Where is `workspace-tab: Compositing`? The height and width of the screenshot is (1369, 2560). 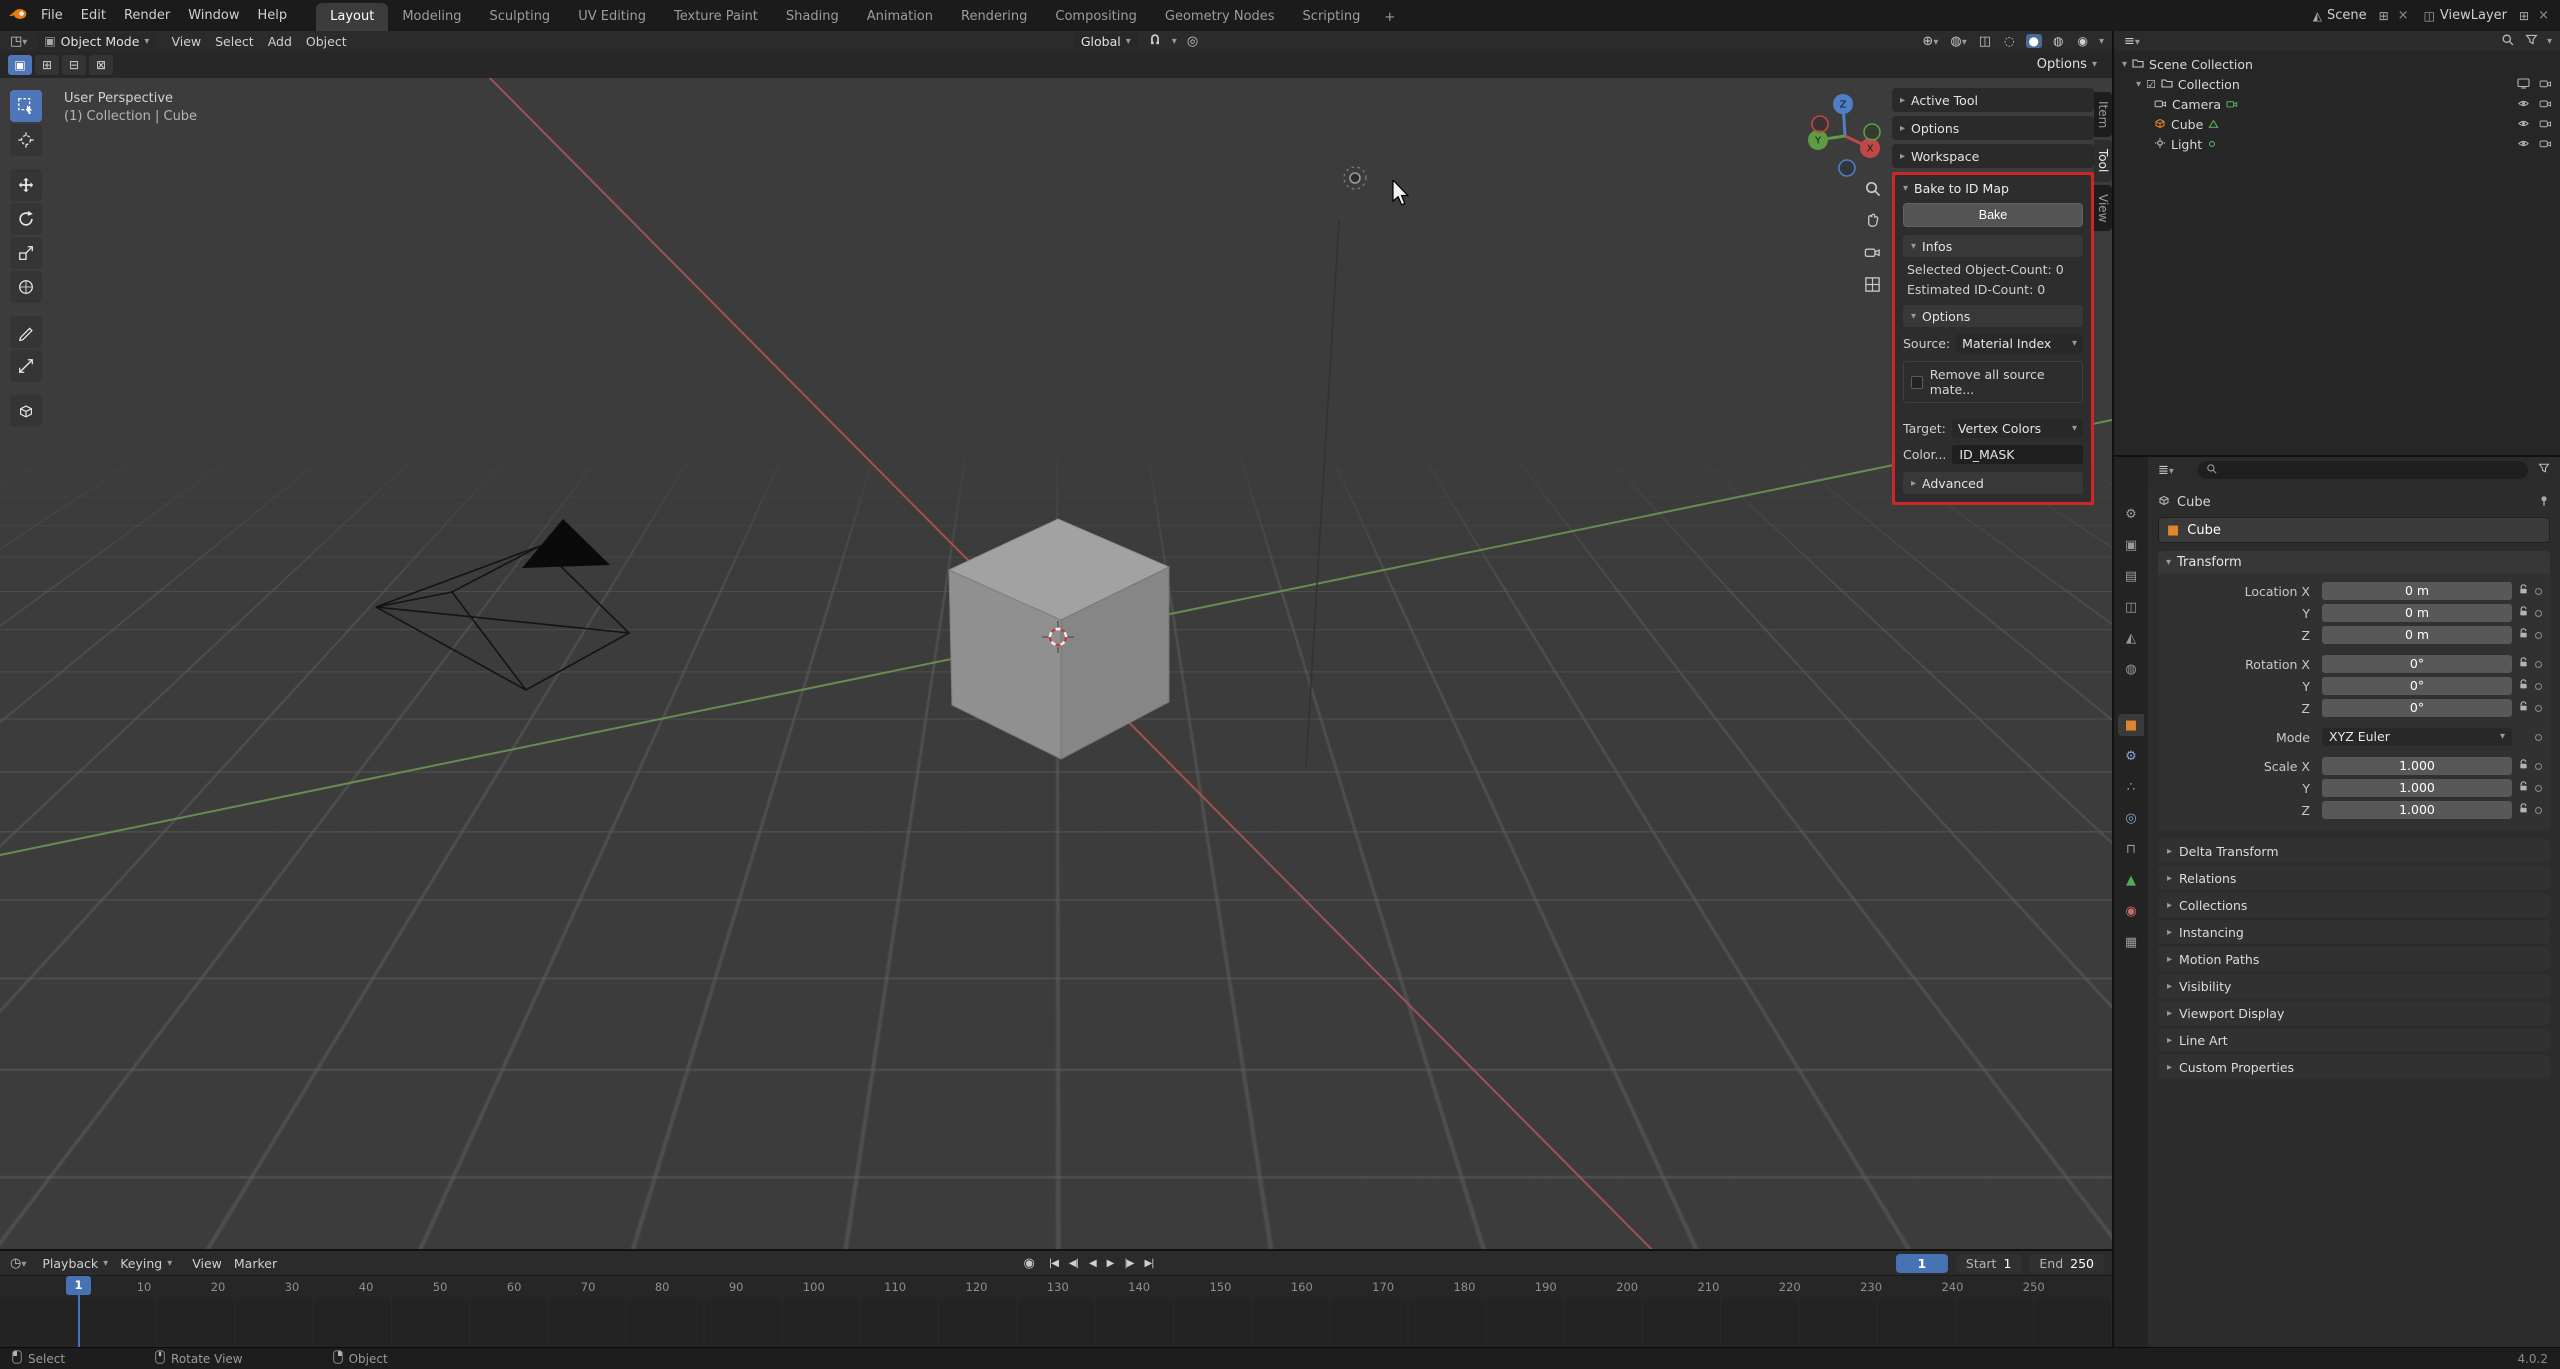 workspace-tab: Compositing is located at coordinates (1096, 17).